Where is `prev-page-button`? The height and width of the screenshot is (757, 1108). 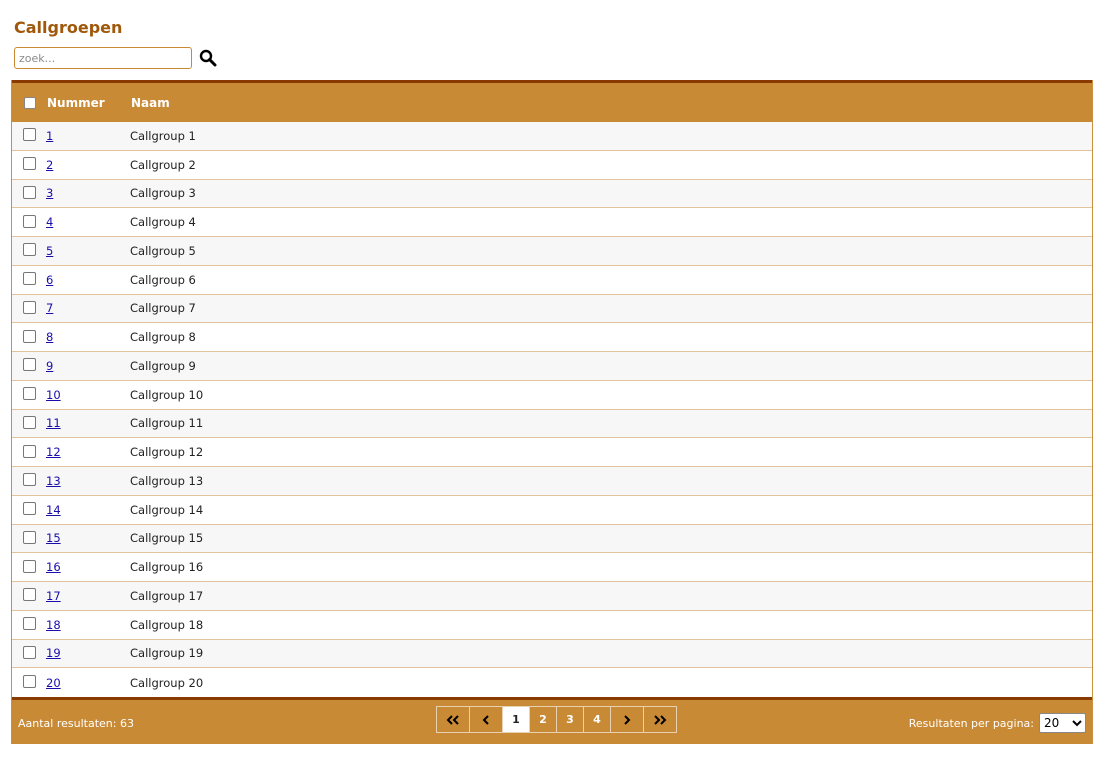 prev-page-button is located at coordinates (486, 719).